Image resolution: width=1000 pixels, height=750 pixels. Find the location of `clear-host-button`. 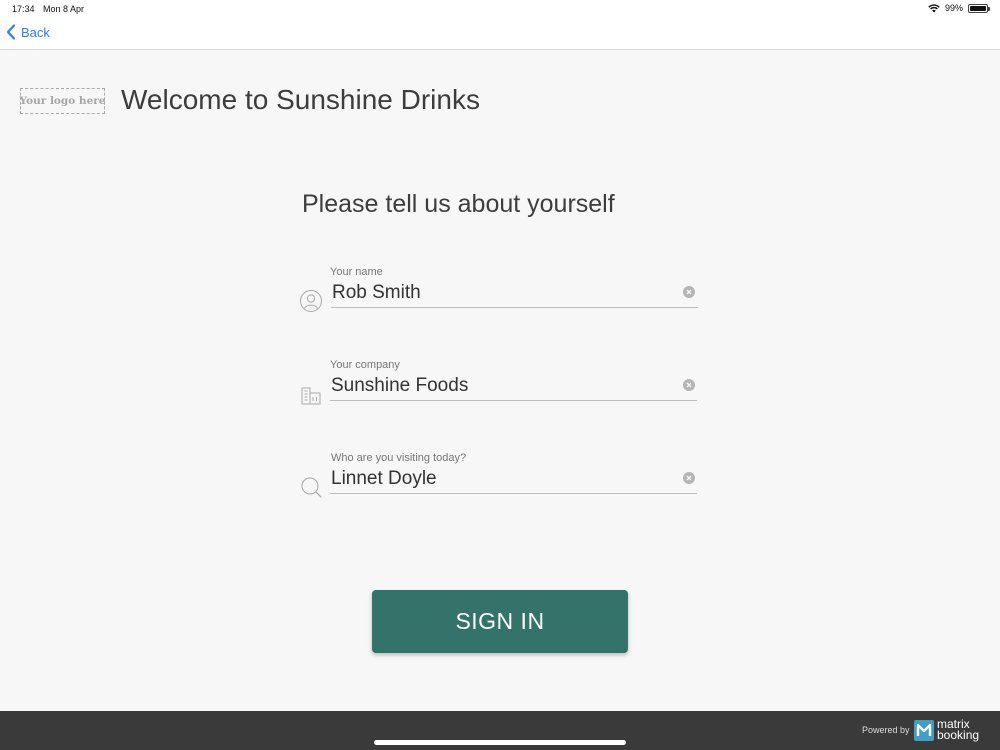

clear-host-button is located at coordinates (689, 478).